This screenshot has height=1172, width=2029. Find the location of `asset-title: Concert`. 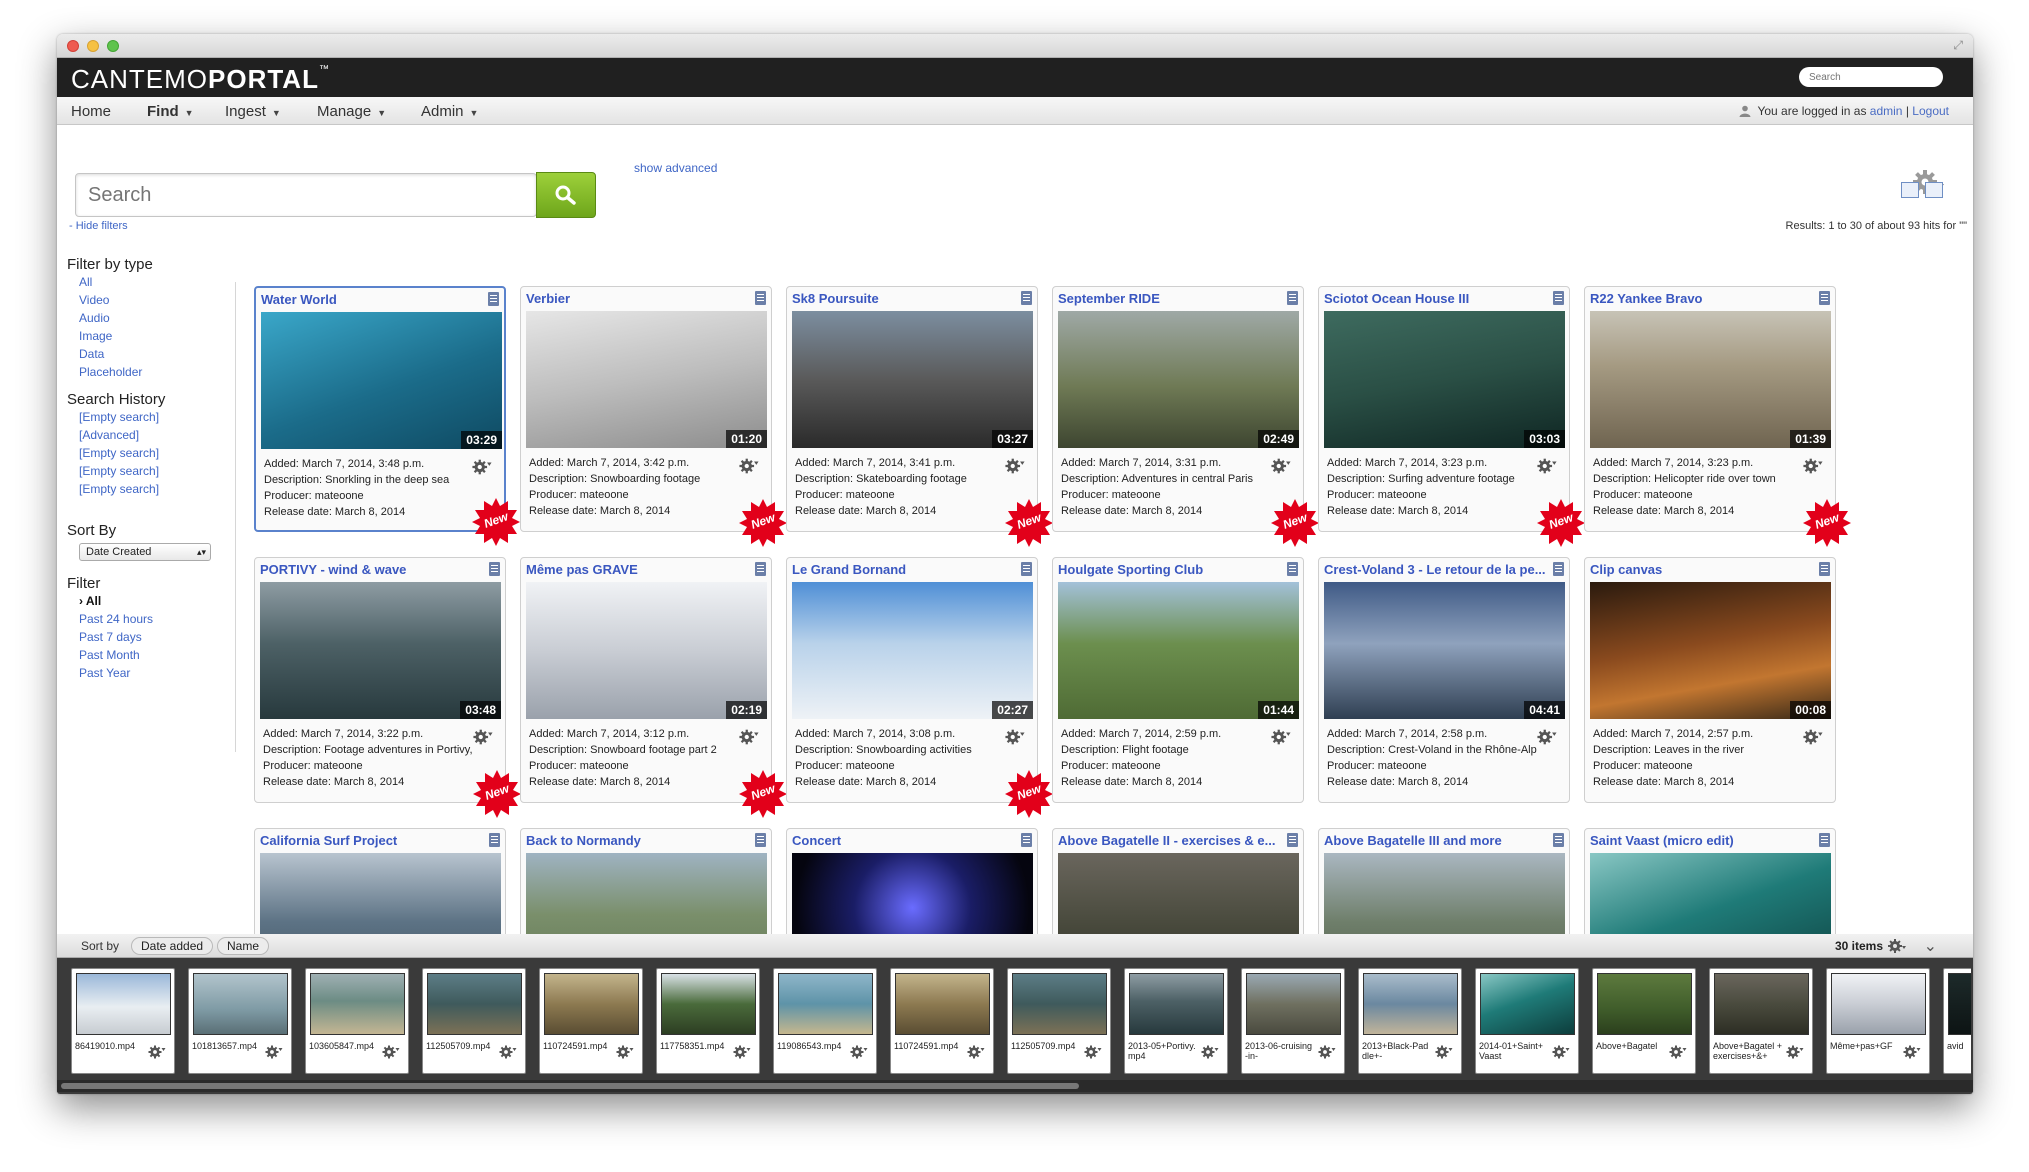

asset-title: Concert is located at coordinates (904, 840).